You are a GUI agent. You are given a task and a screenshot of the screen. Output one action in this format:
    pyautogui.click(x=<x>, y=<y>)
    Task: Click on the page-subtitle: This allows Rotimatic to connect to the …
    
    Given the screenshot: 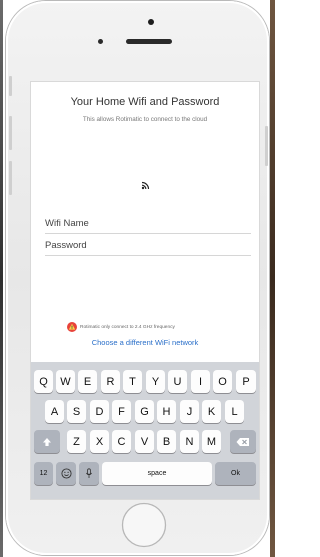 What is the action you would take?
    pyautogui.click(x=145, y=119)
    